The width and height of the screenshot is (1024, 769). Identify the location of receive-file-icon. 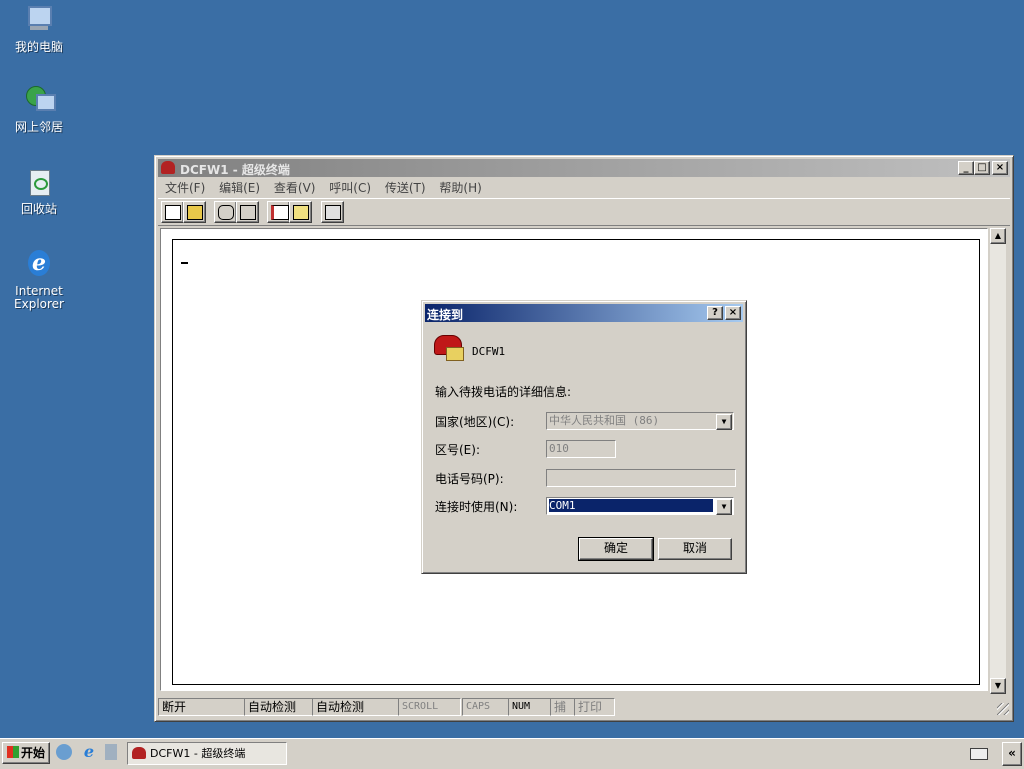
(301, 212).